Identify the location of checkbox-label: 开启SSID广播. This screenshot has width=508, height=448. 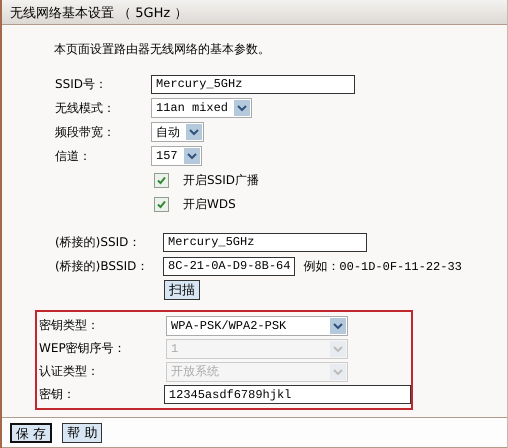
(221, 180).